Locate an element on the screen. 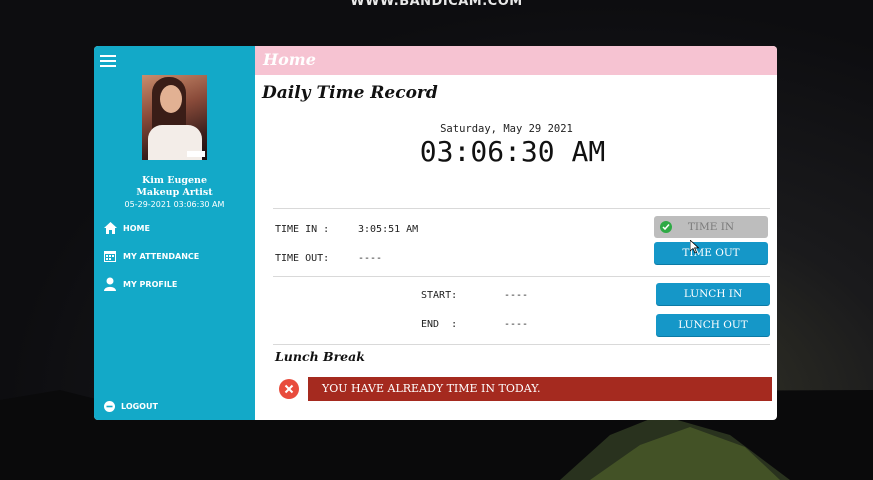 The image size is (873, 480). time-out-button: TIME OUT is located at coordinates (711, 253).